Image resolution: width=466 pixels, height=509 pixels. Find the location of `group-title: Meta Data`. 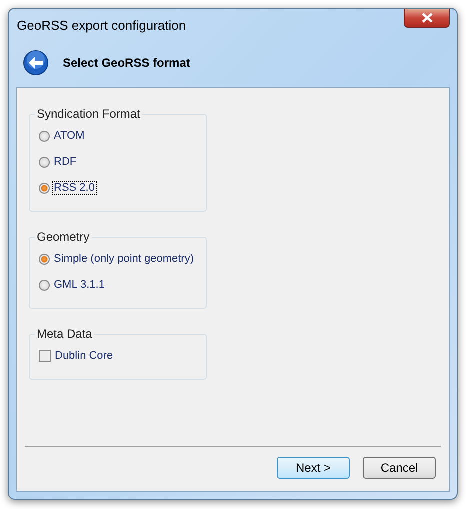

group-title: Meta Data is located at coordinates (65, 334).